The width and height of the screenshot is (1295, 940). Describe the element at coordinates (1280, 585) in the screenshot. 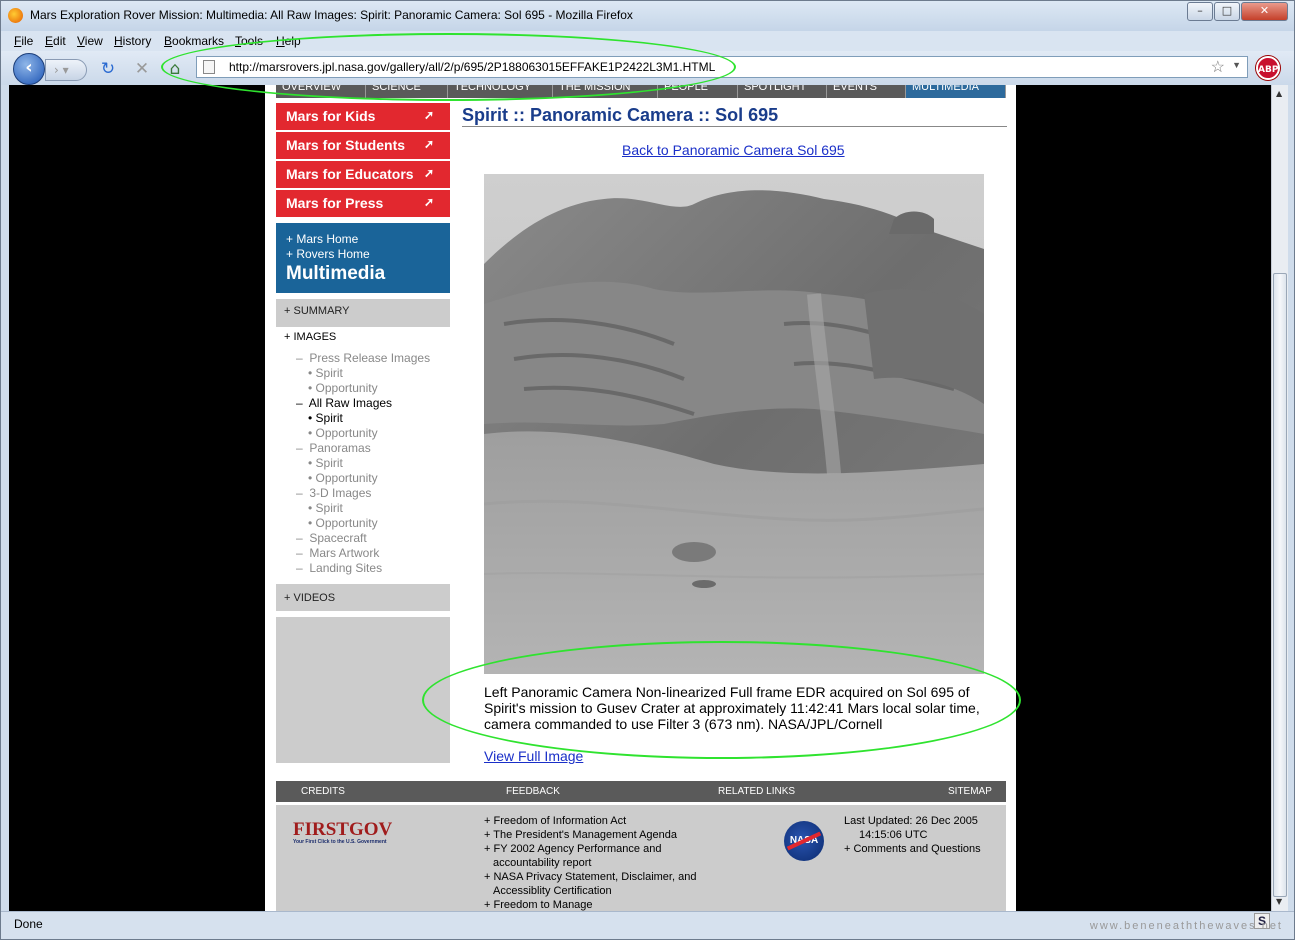

I see `scroll-thumb` at that location.